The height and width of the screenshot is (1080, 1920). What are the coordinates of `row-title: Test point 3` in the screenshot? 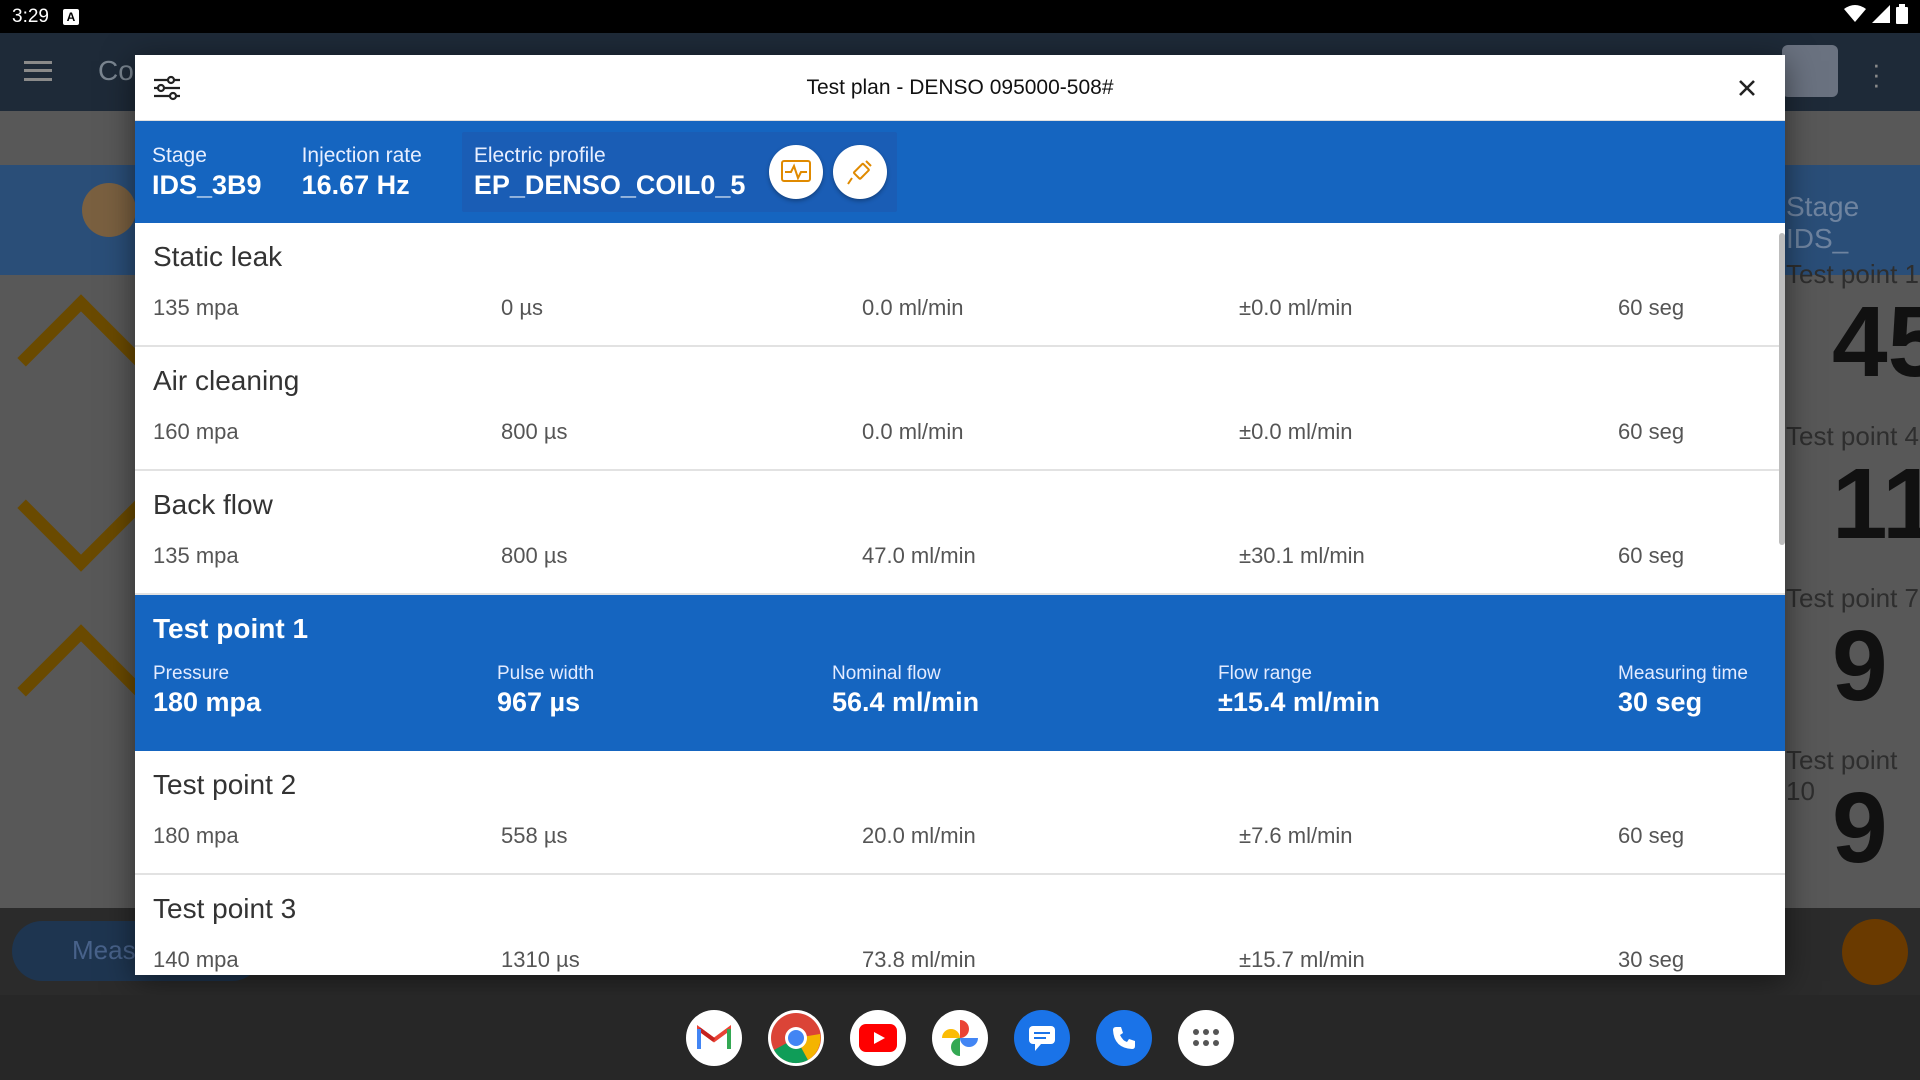 It's located at (225, 908).